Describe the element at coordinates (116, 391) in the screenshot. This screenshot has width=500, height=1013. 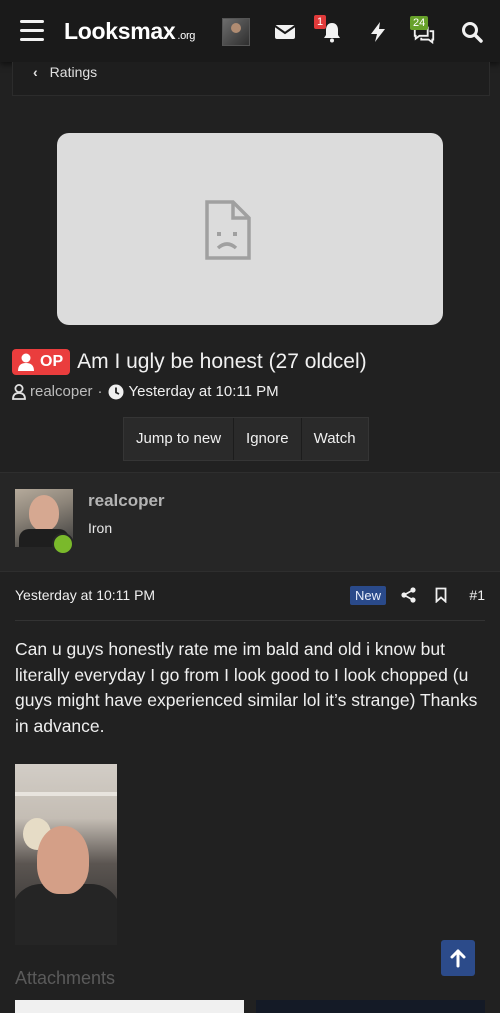
I see `clock-icon` at that location.